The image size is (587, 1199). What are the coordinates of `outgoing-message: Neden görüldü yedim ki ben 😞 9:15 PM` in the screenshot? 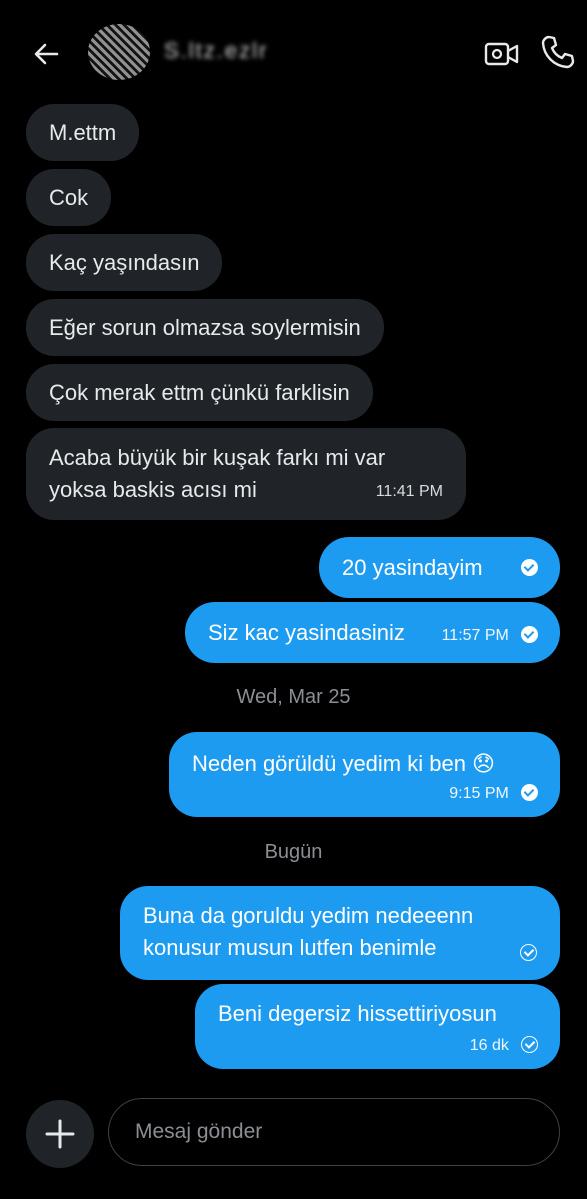 It's located at (364, 774).